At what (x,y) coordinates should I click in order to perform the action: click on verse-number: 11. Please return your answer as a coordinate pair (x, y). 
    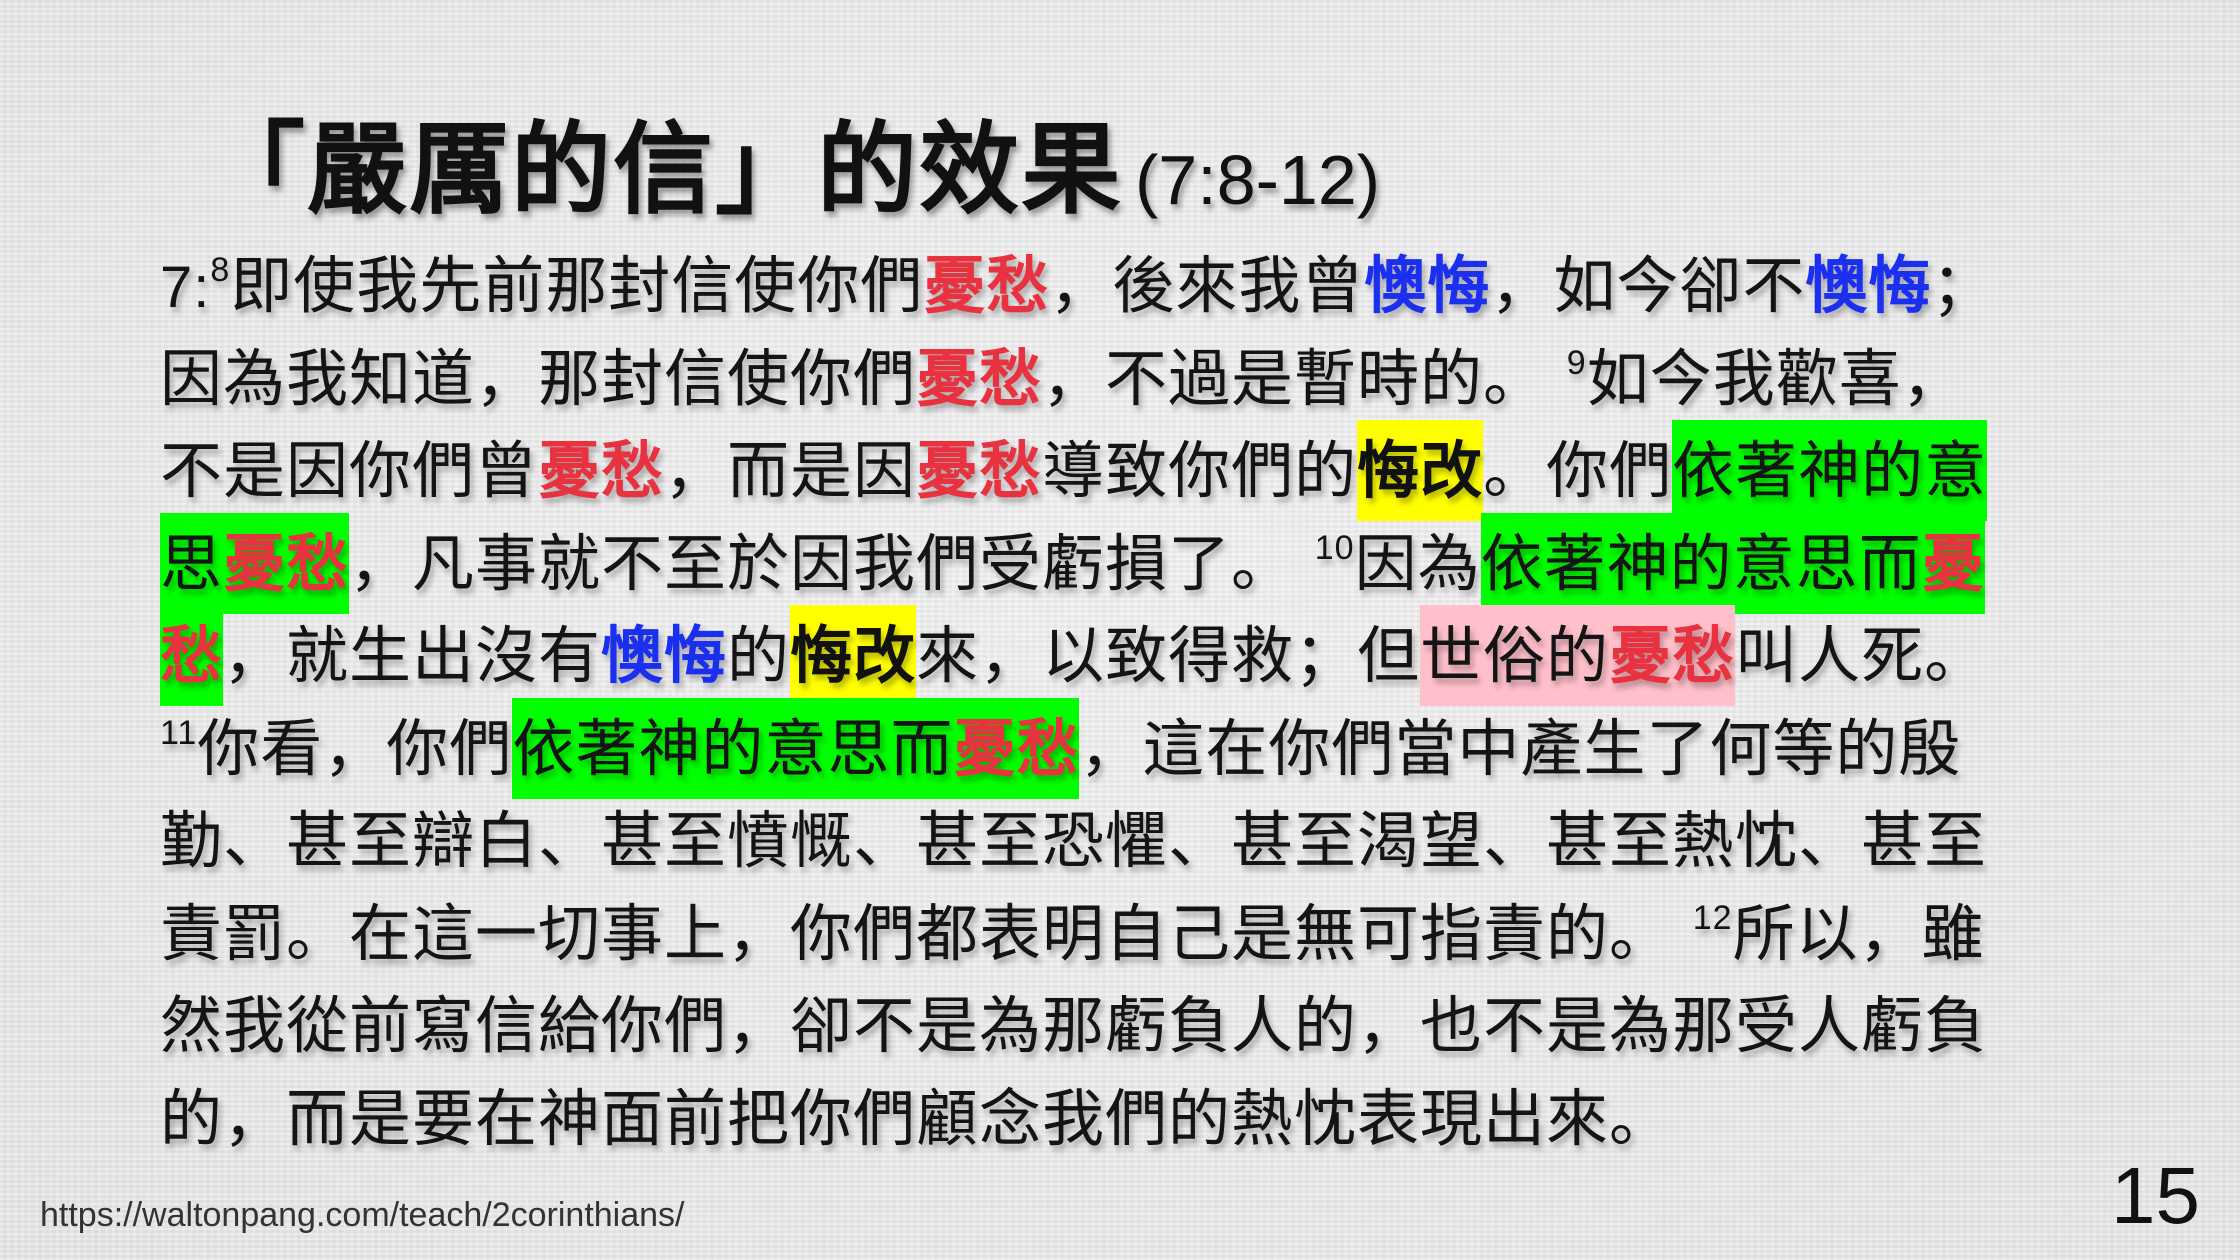
    Looking at the image, I should click on (179, 732).